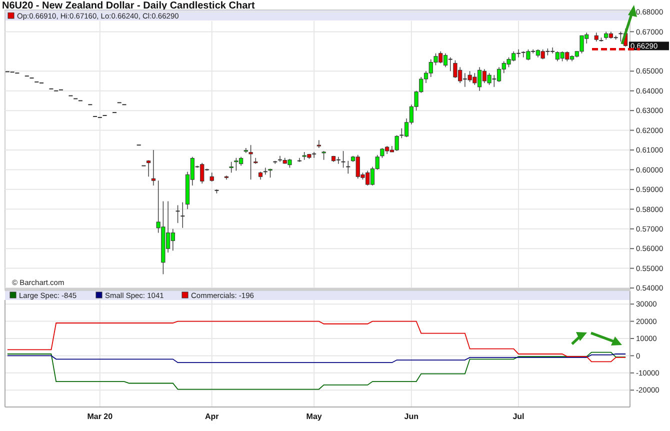 This screenshot has height=431, width=670. What do you see at coordinates (211, 416) in the screenshot?
I see `axis-label: Apr` at bounding box center [211, 416].